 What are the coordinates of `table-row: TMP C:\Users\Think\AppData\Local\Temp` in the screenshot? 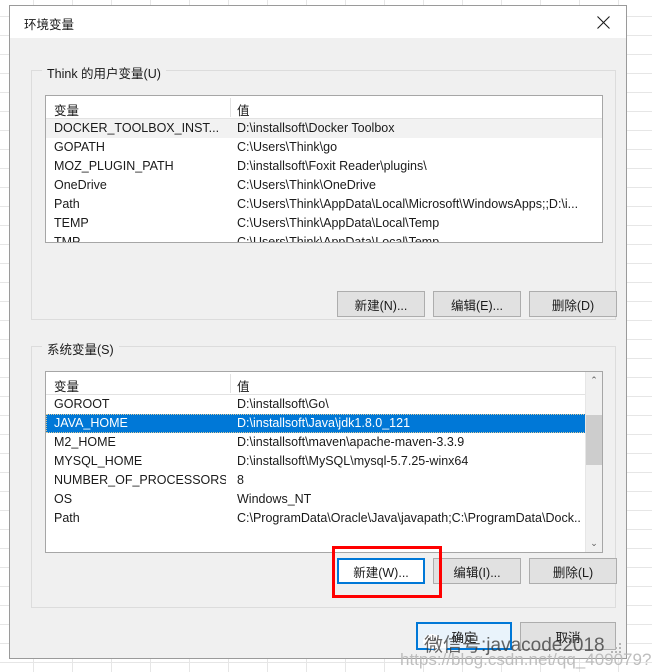 It's located at (324, 238).